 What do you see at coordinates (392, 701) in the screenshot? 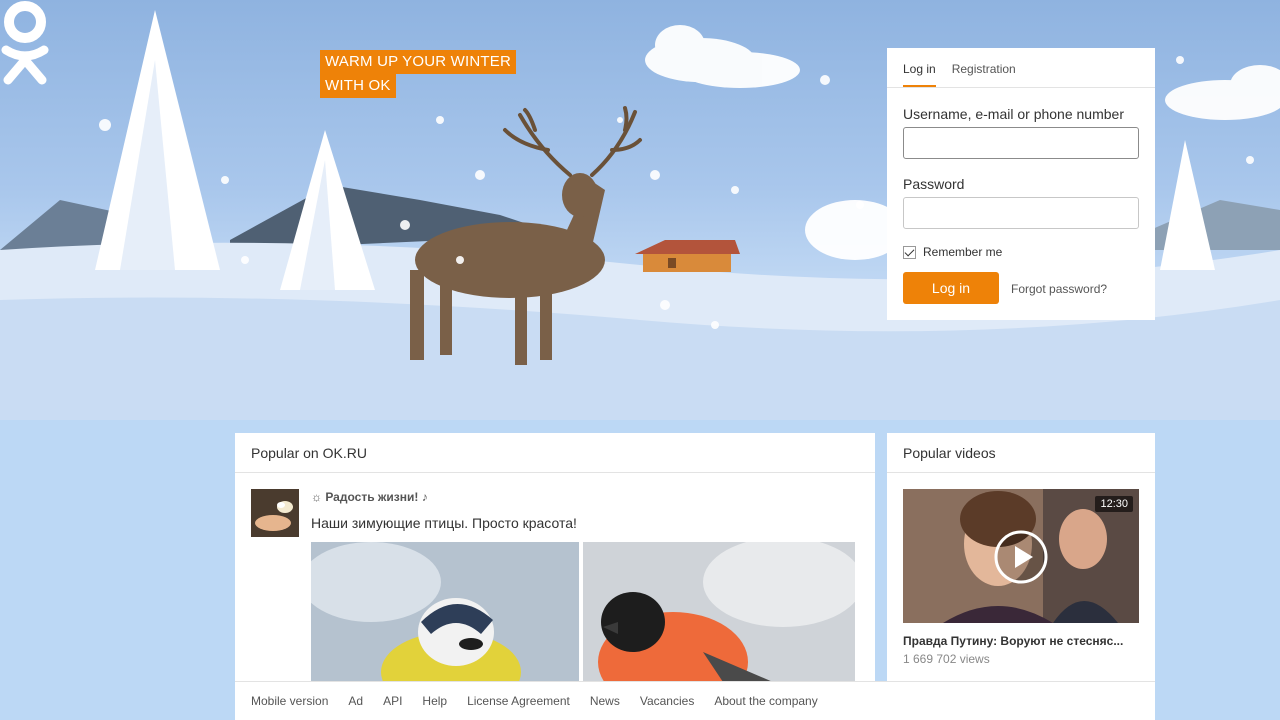
I see `footer-link-api: API` at bounding box center [392, 701].